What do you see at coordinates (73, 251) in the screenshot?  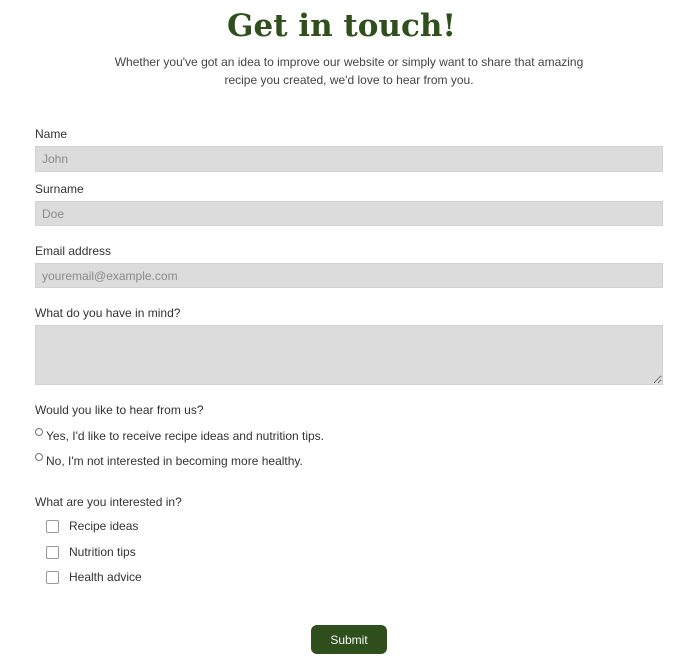 I see `email-label: Email address` at bounding box center [73, 251].